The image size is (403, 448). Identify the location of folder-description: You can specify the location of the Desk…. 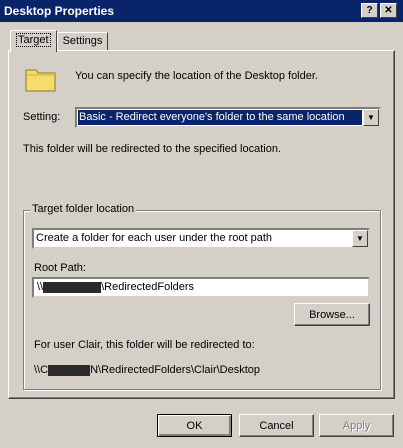
(196, 76).